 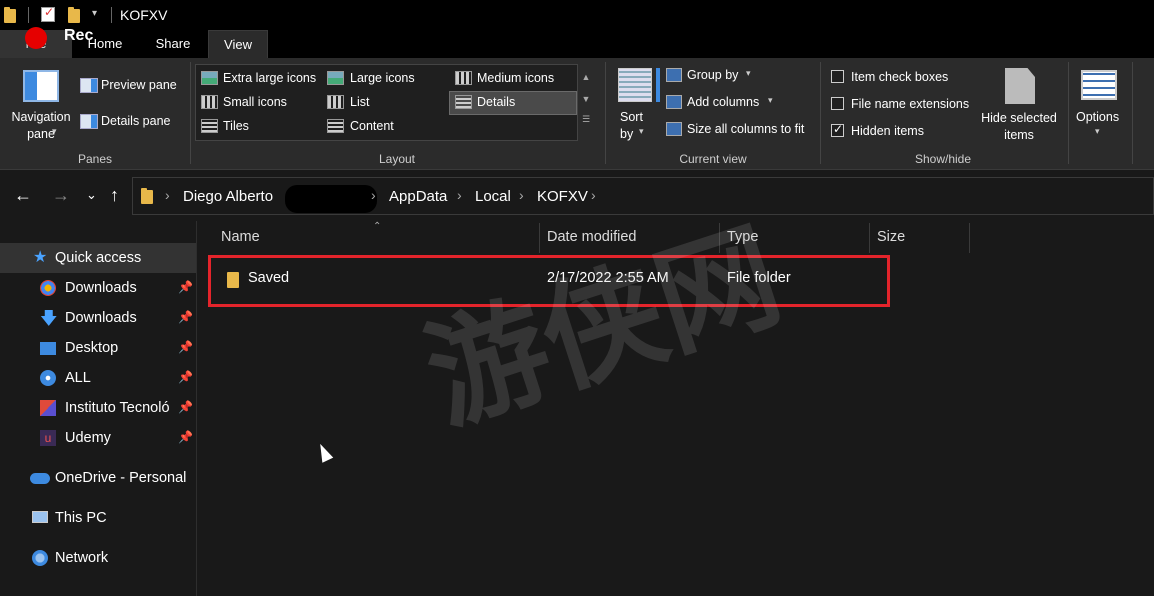 What do you see at coordinates (48, 348) in the screenshot?
I see `desktop-icon` at bounding box center [48, 348].